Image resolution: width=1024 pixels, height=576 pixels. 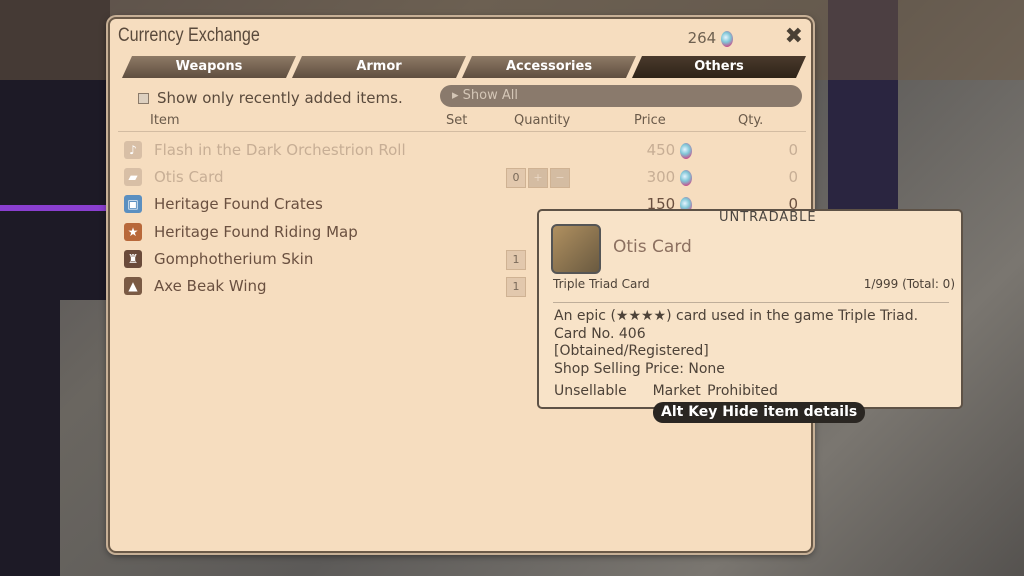 What do you see at coordinates (621, 96) in the screenshot?
I see `filter-dropdown: ▸ Show All` at bounding box center [621, 96].